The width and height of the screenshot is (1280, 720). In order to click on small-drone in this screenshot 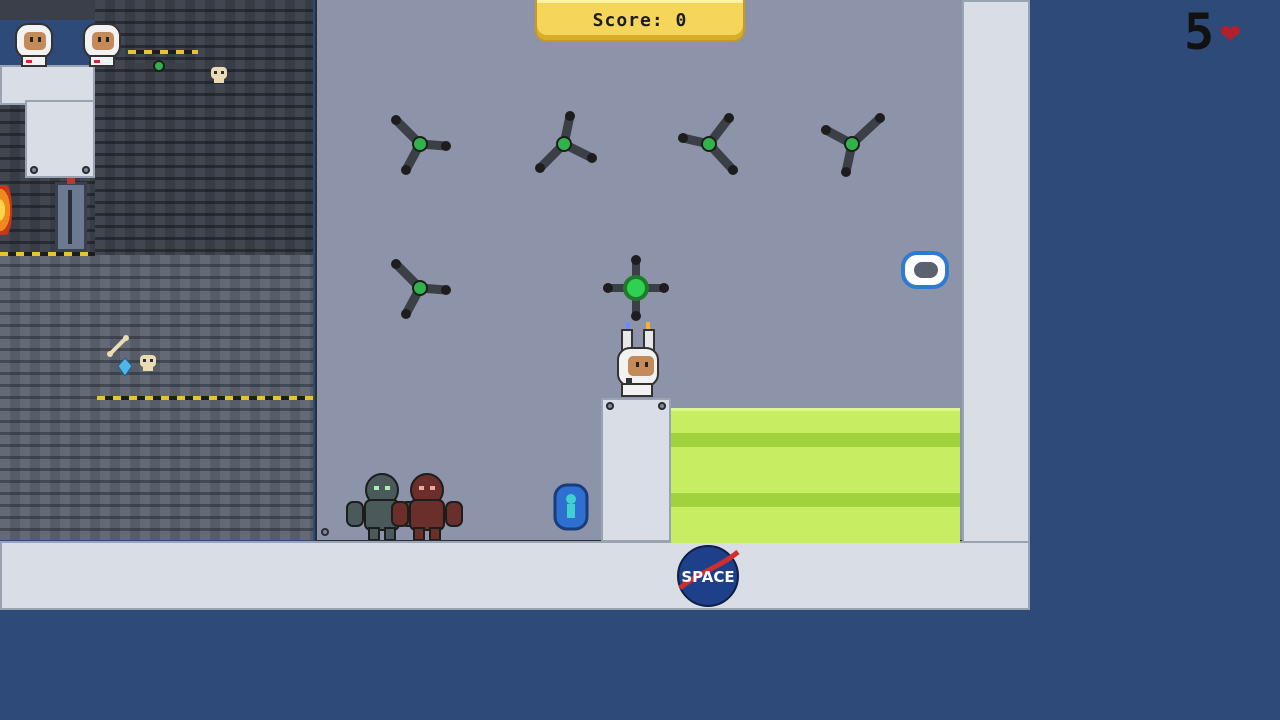, I will do `click(160, 66)`.